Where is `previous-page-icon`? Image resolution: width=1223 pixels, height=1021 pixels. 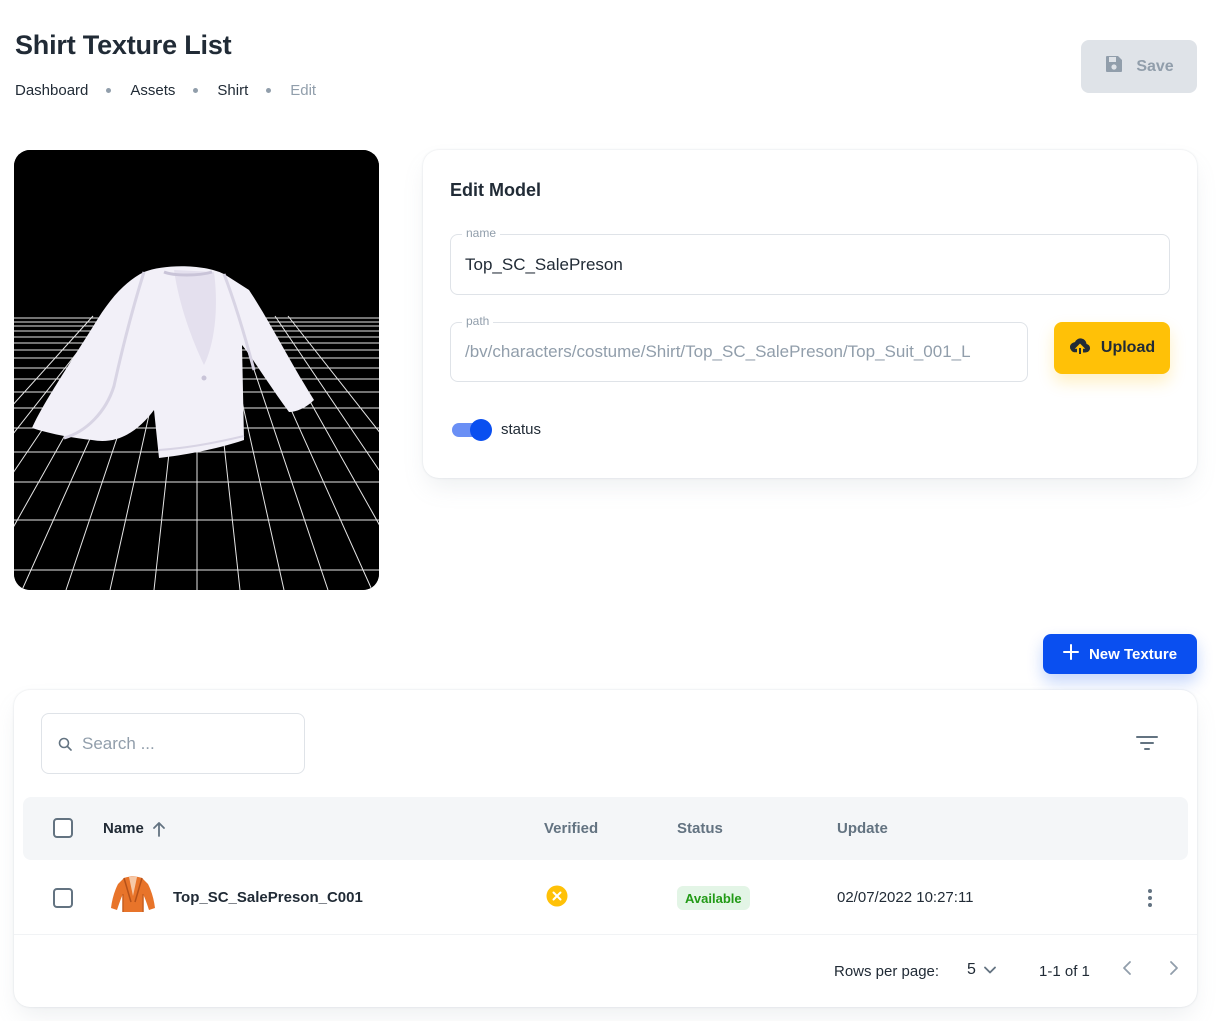 previous-page-icon is located at coordinates (1128, 970).